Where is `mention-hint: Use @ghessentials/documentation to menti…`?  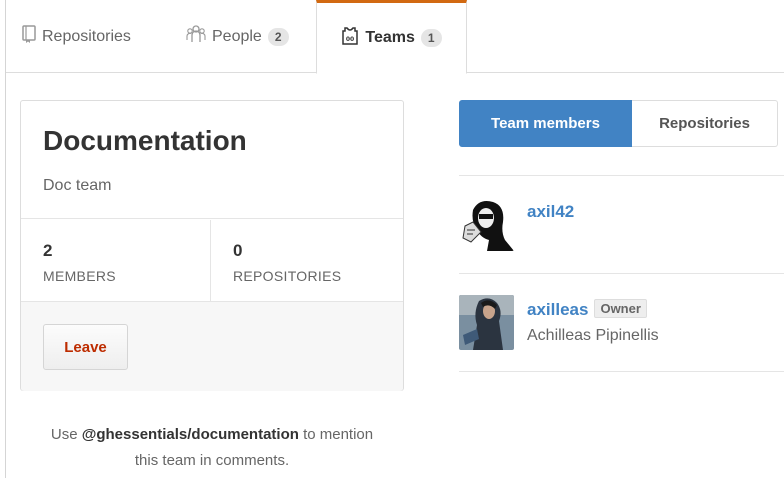 mention-hint: Use @ghessentials/documentation to menti… is located at coordinates (212, 448).